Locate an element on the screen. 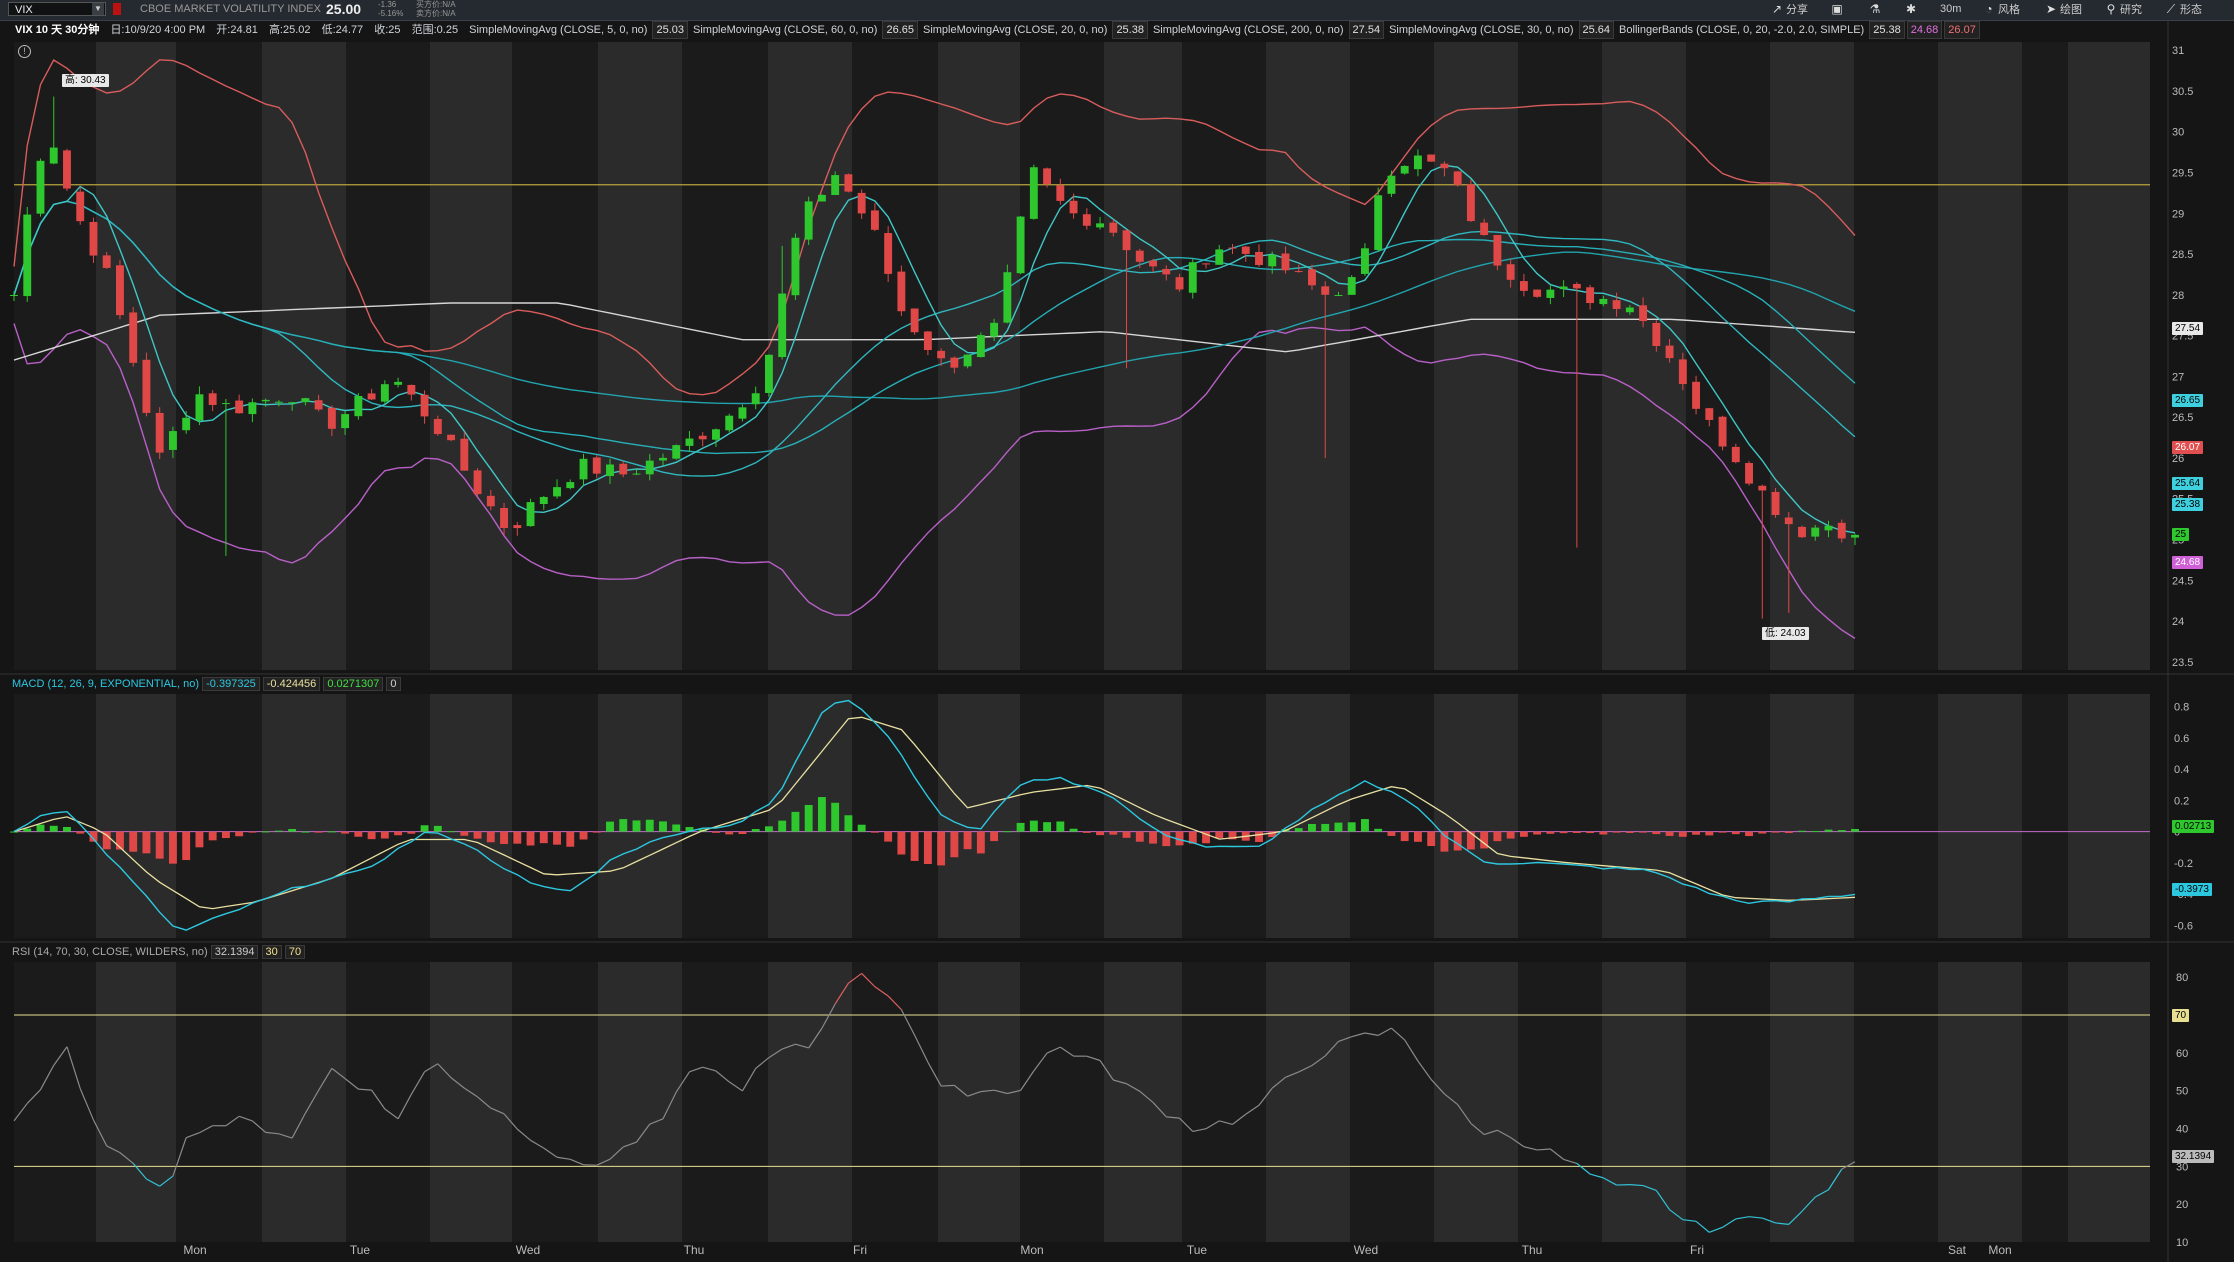 This screenshot has height=1262, width=2234. draw-button: ➤ 绘图 is located at coordinates (2063, 9).